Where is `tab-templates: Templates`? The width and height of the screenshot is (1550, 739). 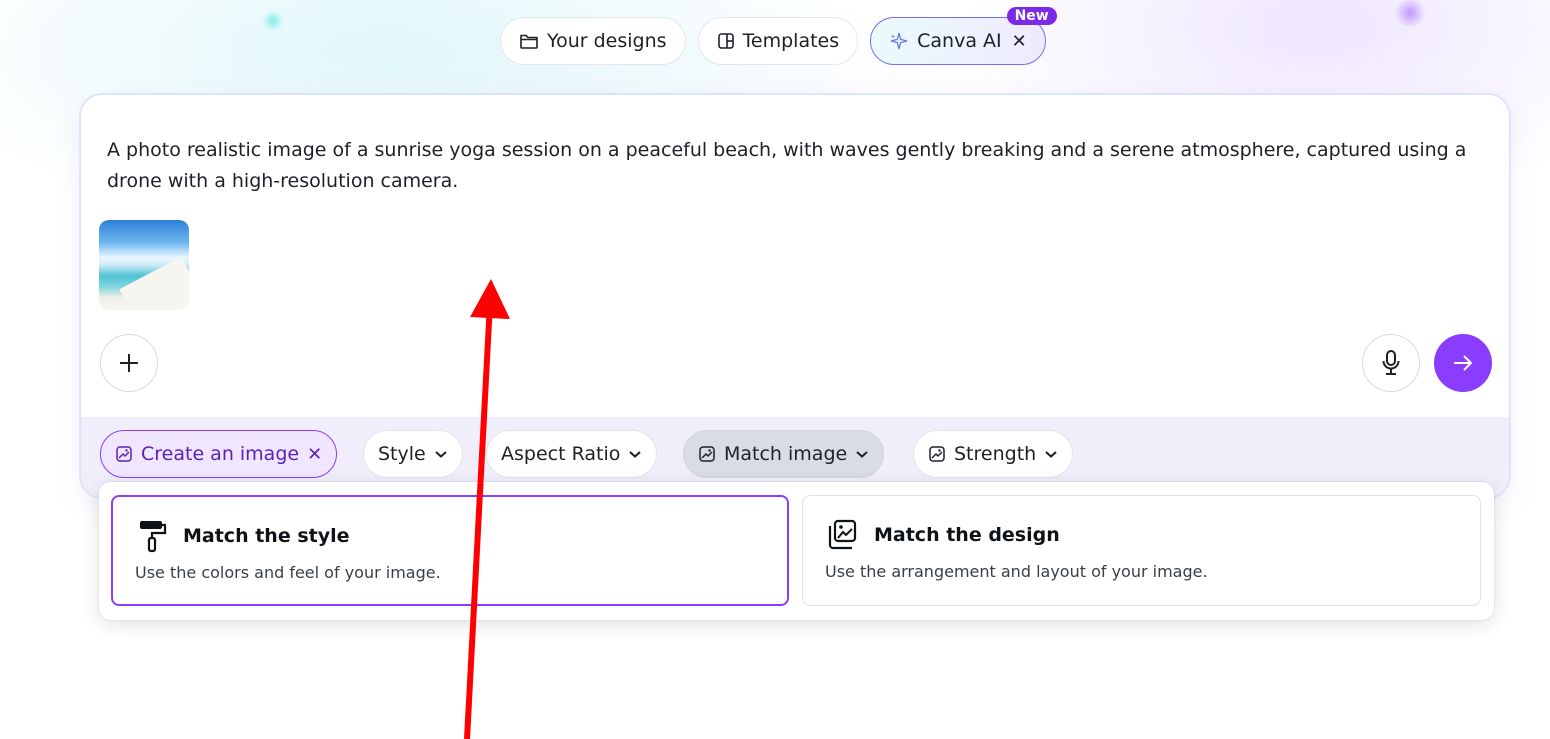
tab-templates: Templates is located at coordinates (778, 41).